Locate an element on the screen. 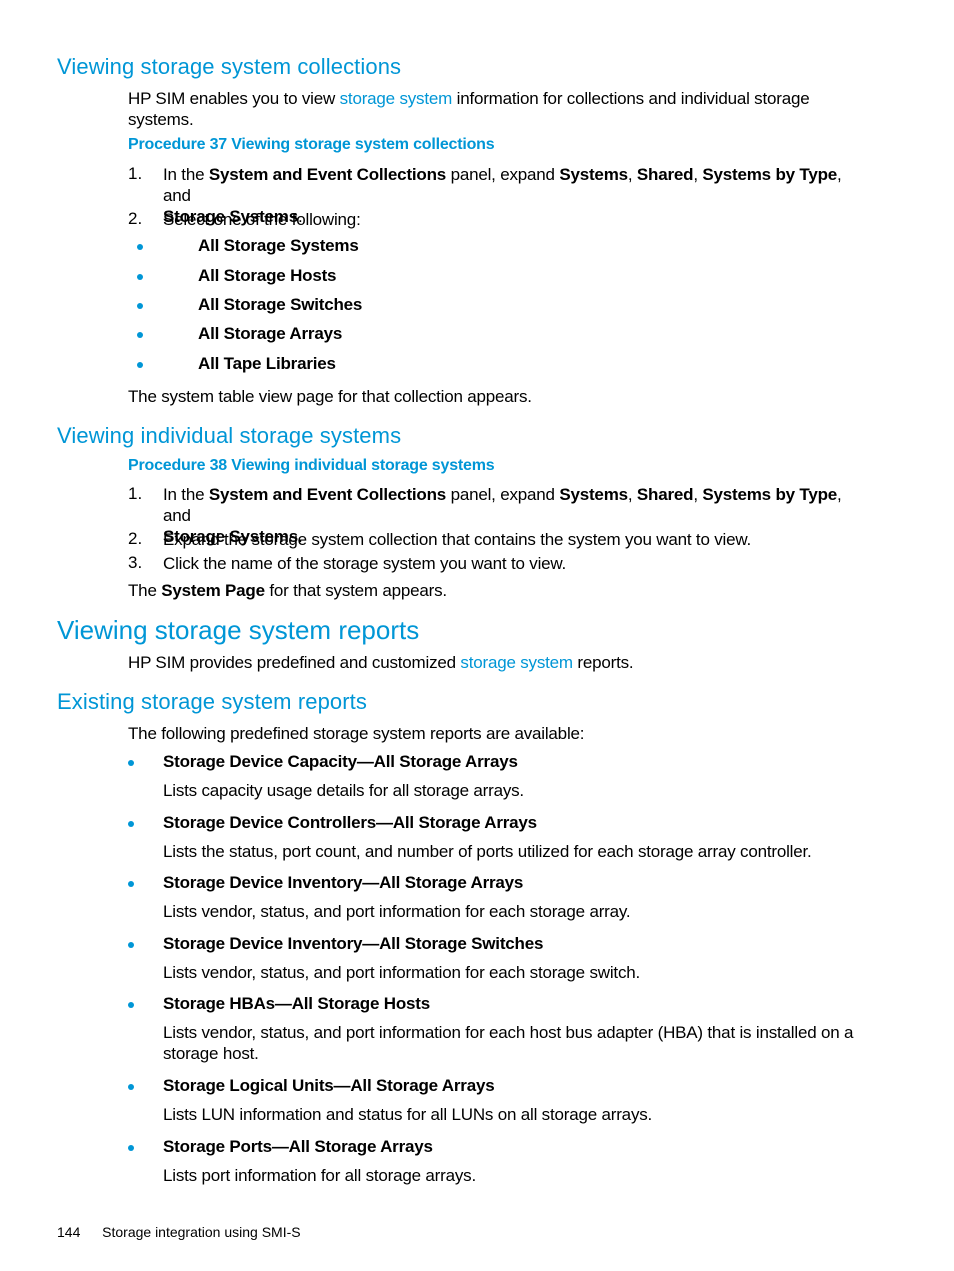  intro-text: HP SIM enables you to view is located at coordinates (234, 98).